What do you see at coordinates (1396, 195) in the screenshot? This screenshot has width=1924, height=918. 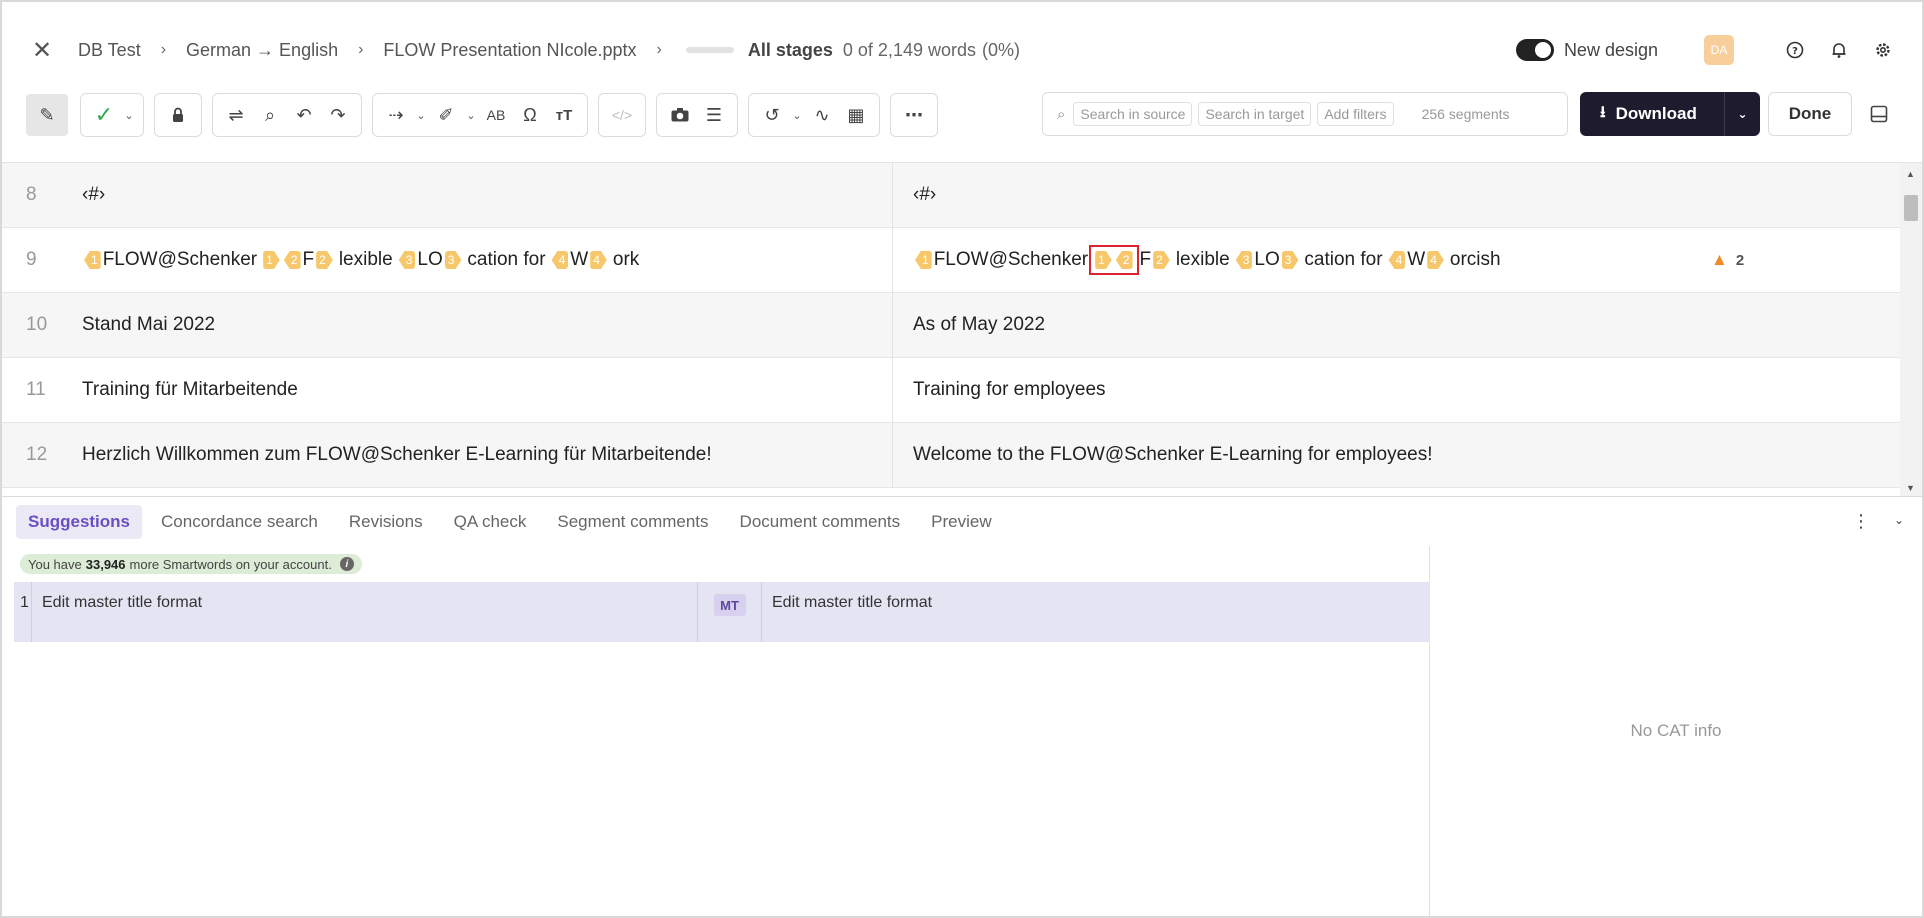 I see `segment-target: ‹#› MT ✓1` at bounding box center [1396, 195].